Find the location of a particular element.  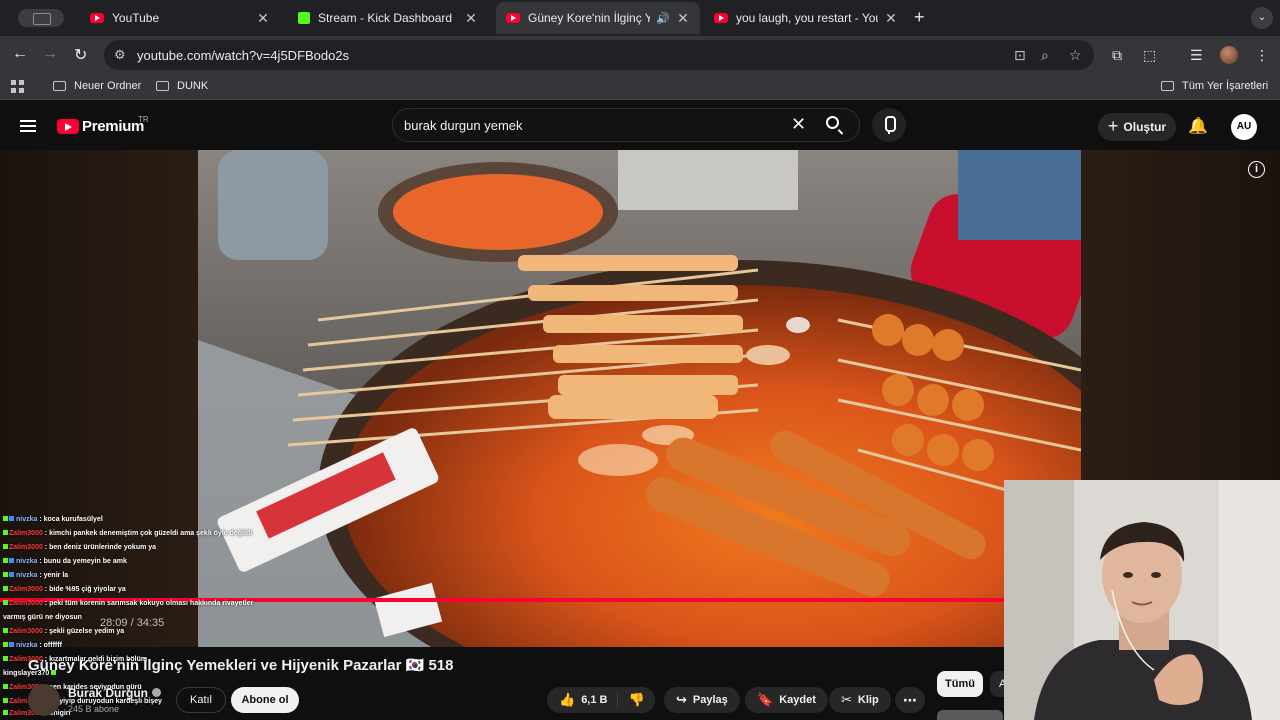

share-label: Paylaş is located at coordinates (710, 700).